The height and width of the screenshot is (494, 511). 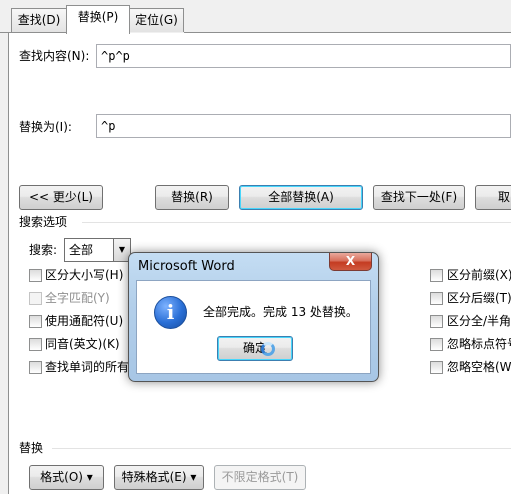 I want to click on special-button: 特殊格式(E) ▾, so click(x=159, y=477).